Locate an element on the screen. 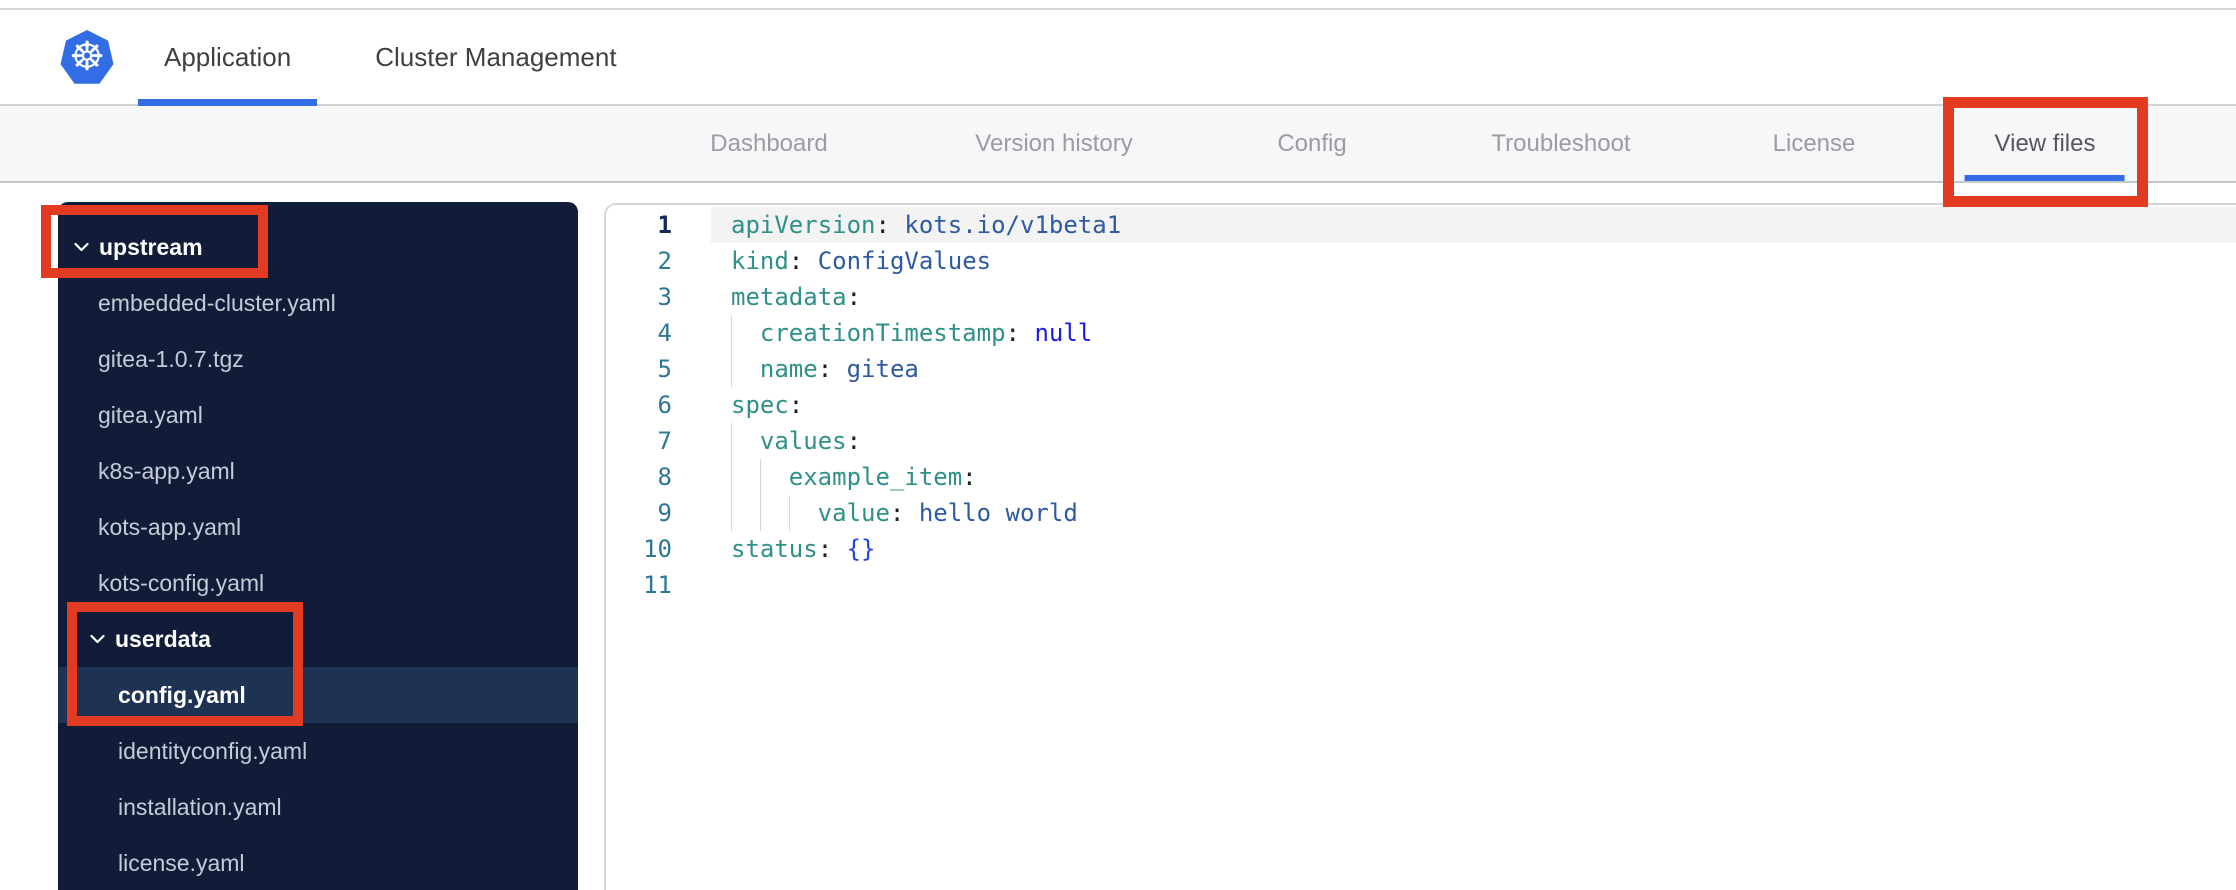 The height and width of the screenshot is (890, 2236). tab-view-files-label: View files is located at coordinates (2045, 143).